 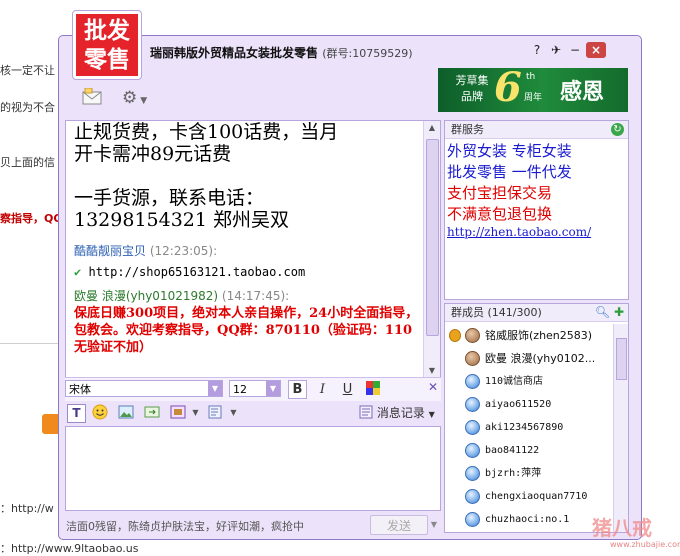 What do you see at coordinates (617, 129) in the screenshot?
I see `refresh-icon: ↻` at bounding box center [617, 129].